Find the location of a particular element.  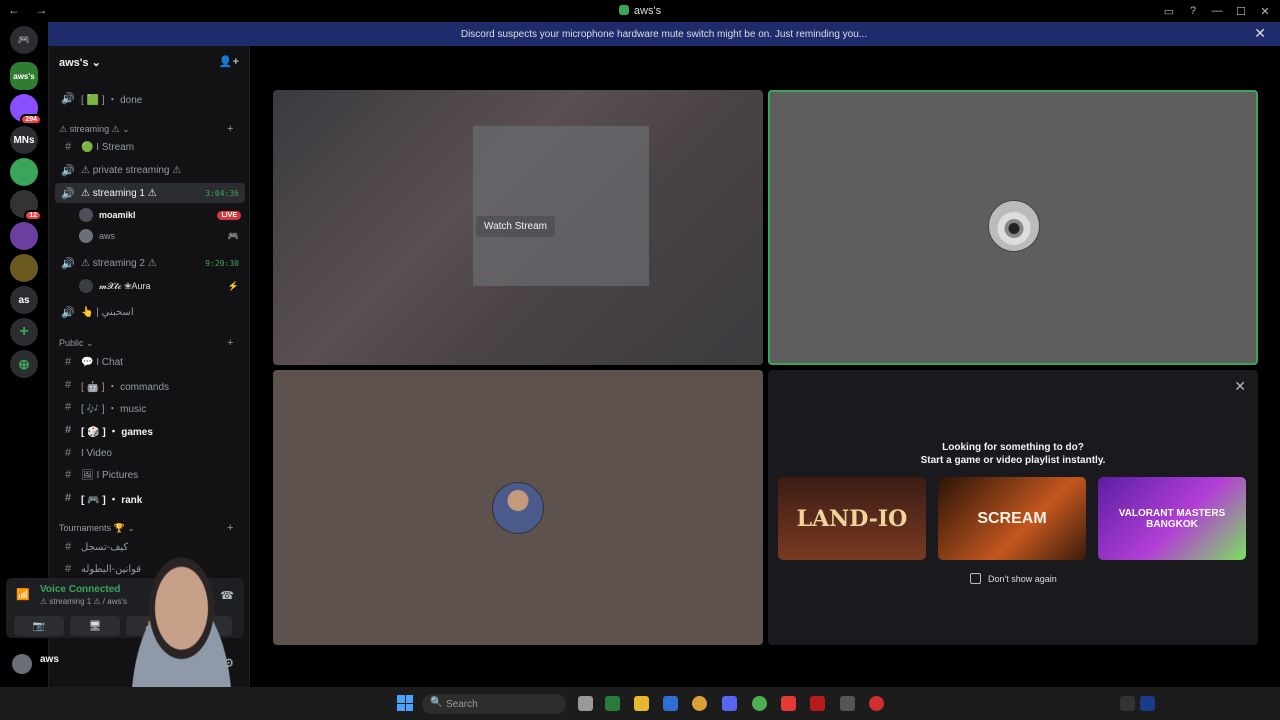

minimize-button: — is located at coordinates (1217, 11).